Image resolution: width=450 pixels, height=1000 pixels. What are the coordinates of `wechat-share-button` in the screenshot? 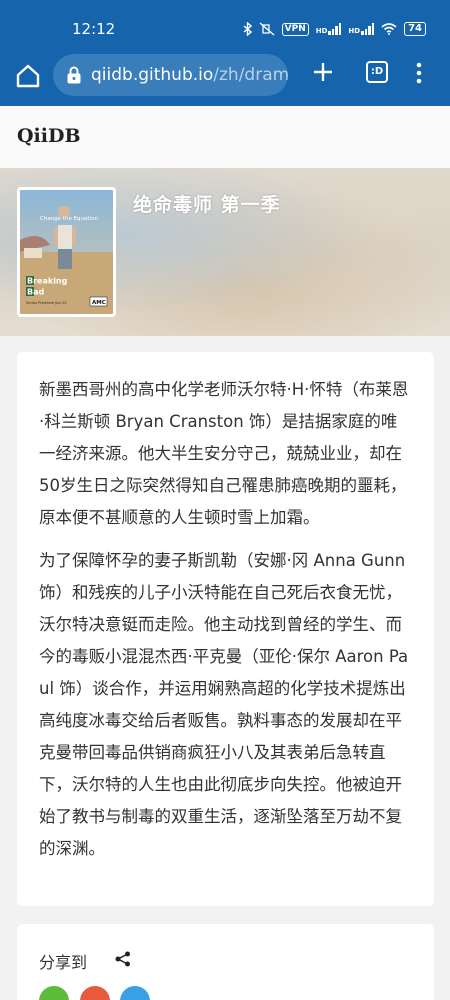 It's located at (54, 993).